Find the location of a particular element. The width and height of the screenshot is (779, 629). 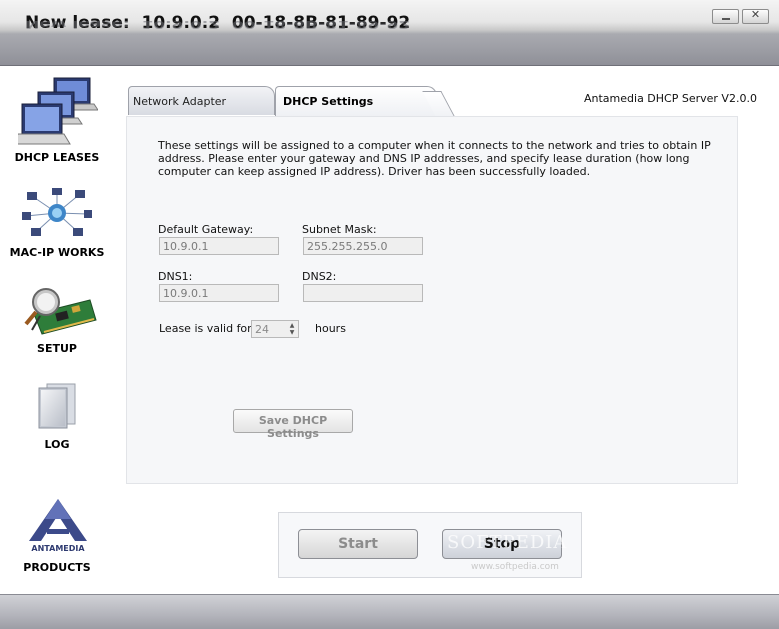

sidebar-item-label: DHCP LEASES is located at coordinates (57, 157).